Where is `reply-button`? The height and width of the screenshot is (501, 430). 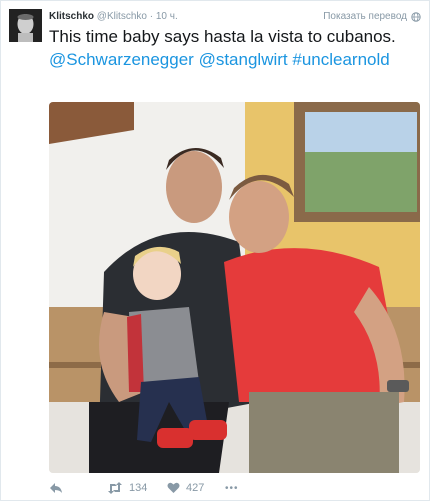
reply-button is located at coordinates (56, 488).